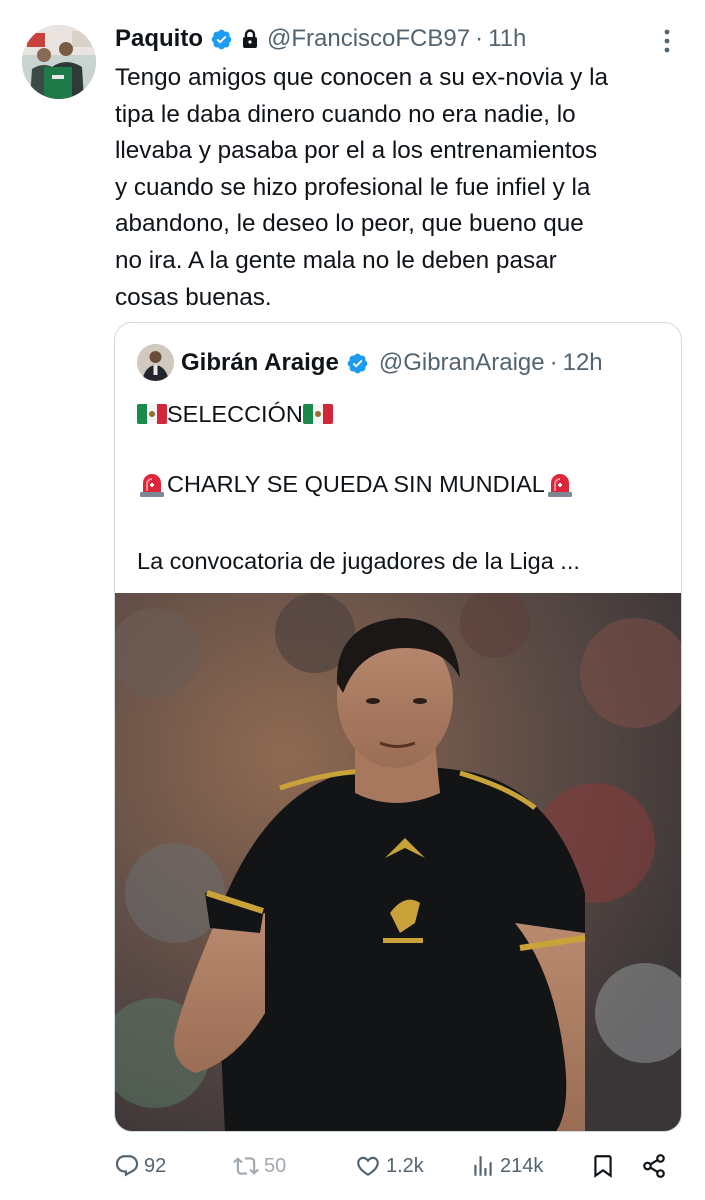 This screenshot has height=1200, width=705. I want to click on author-handle: @FranciscoFCB97, so click(368, 39).